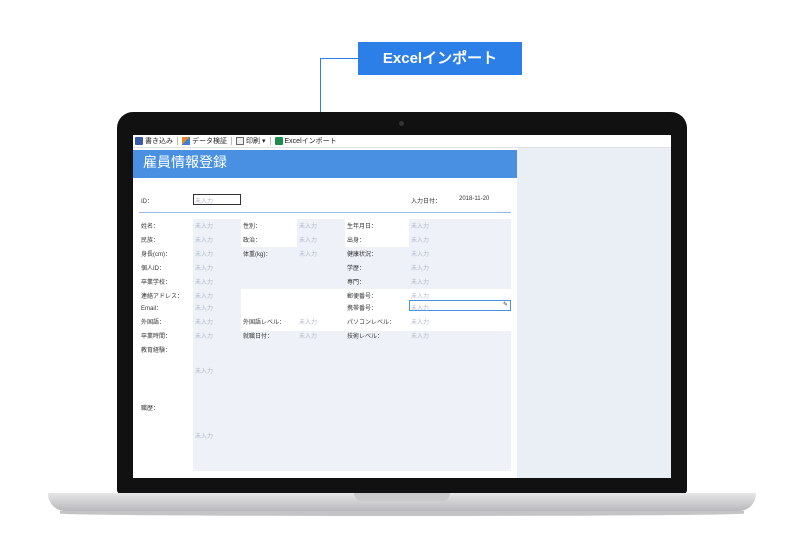 This screenshot has width=804, height=534. I want to click on politics-label: 政治：, so click(252, 241).